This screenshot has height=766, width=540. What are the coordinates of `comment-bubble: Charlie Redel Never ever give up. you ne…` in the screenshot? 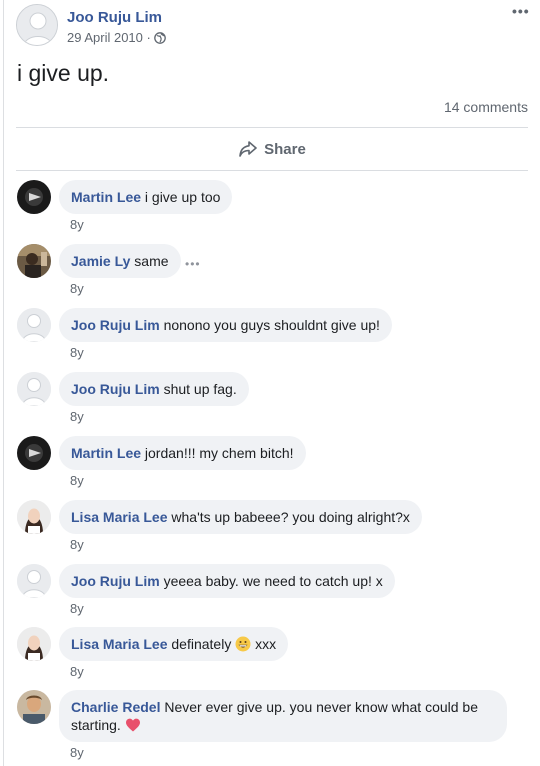 It's located at (283, 716).